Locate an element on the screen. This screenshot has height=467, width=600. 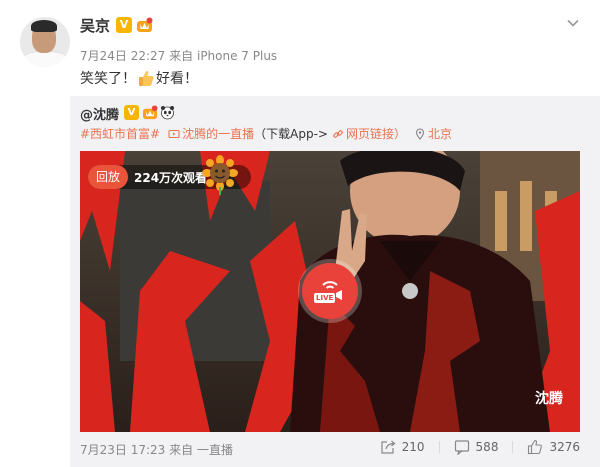
repost-links: #西虹市首富# 沈腾的一直播 （下载App-> 网页链接） 北京 is located at coordinates (266, 133).